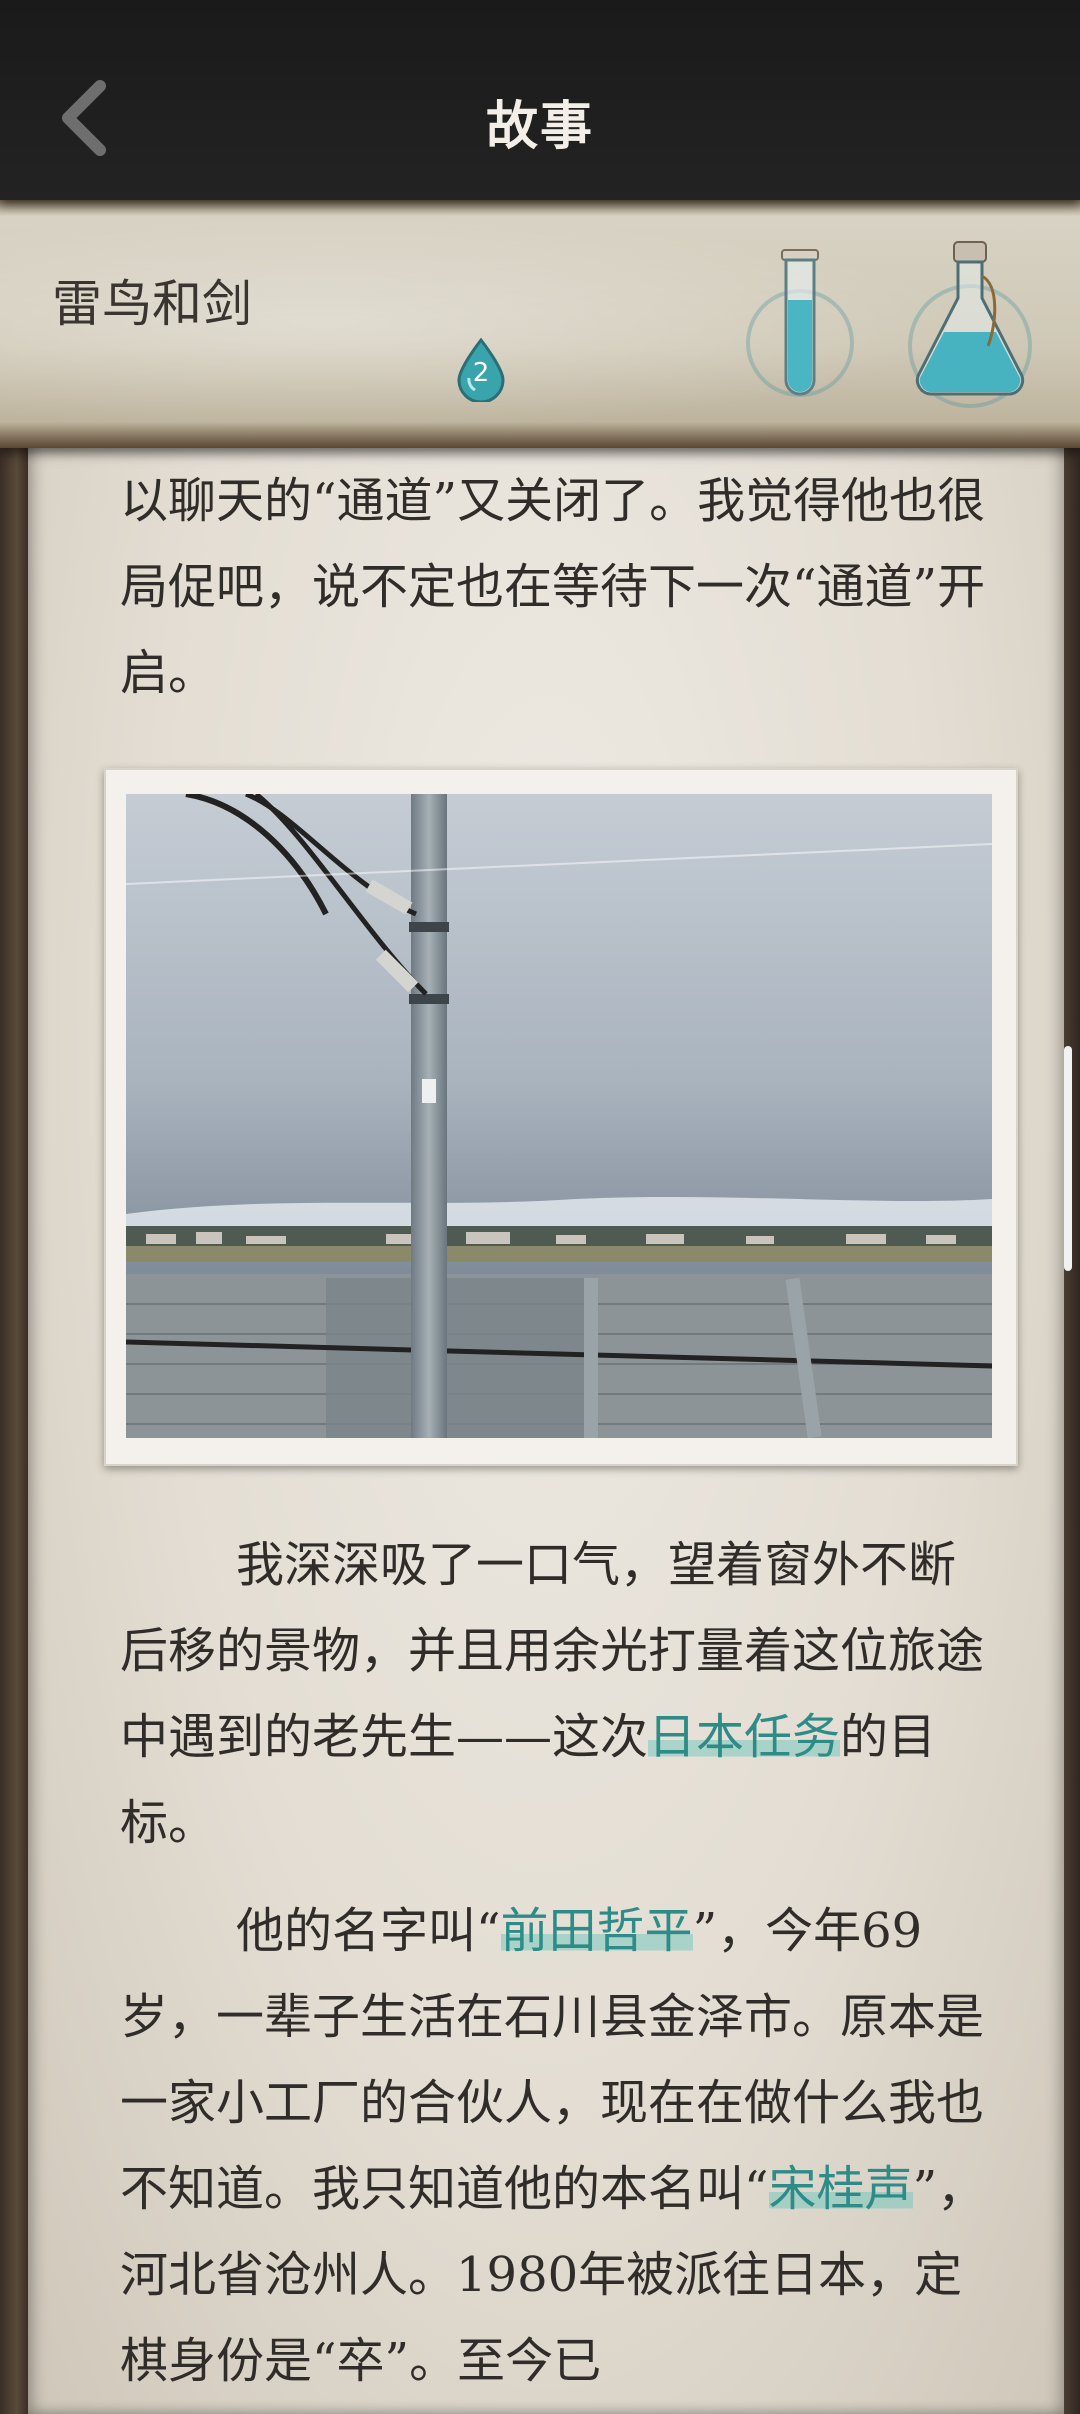 This screenshot has height=2414, width=1080. Describe the element at coordinates (539, 127) in the screenshot. I see `page-title: 故事` at that location.